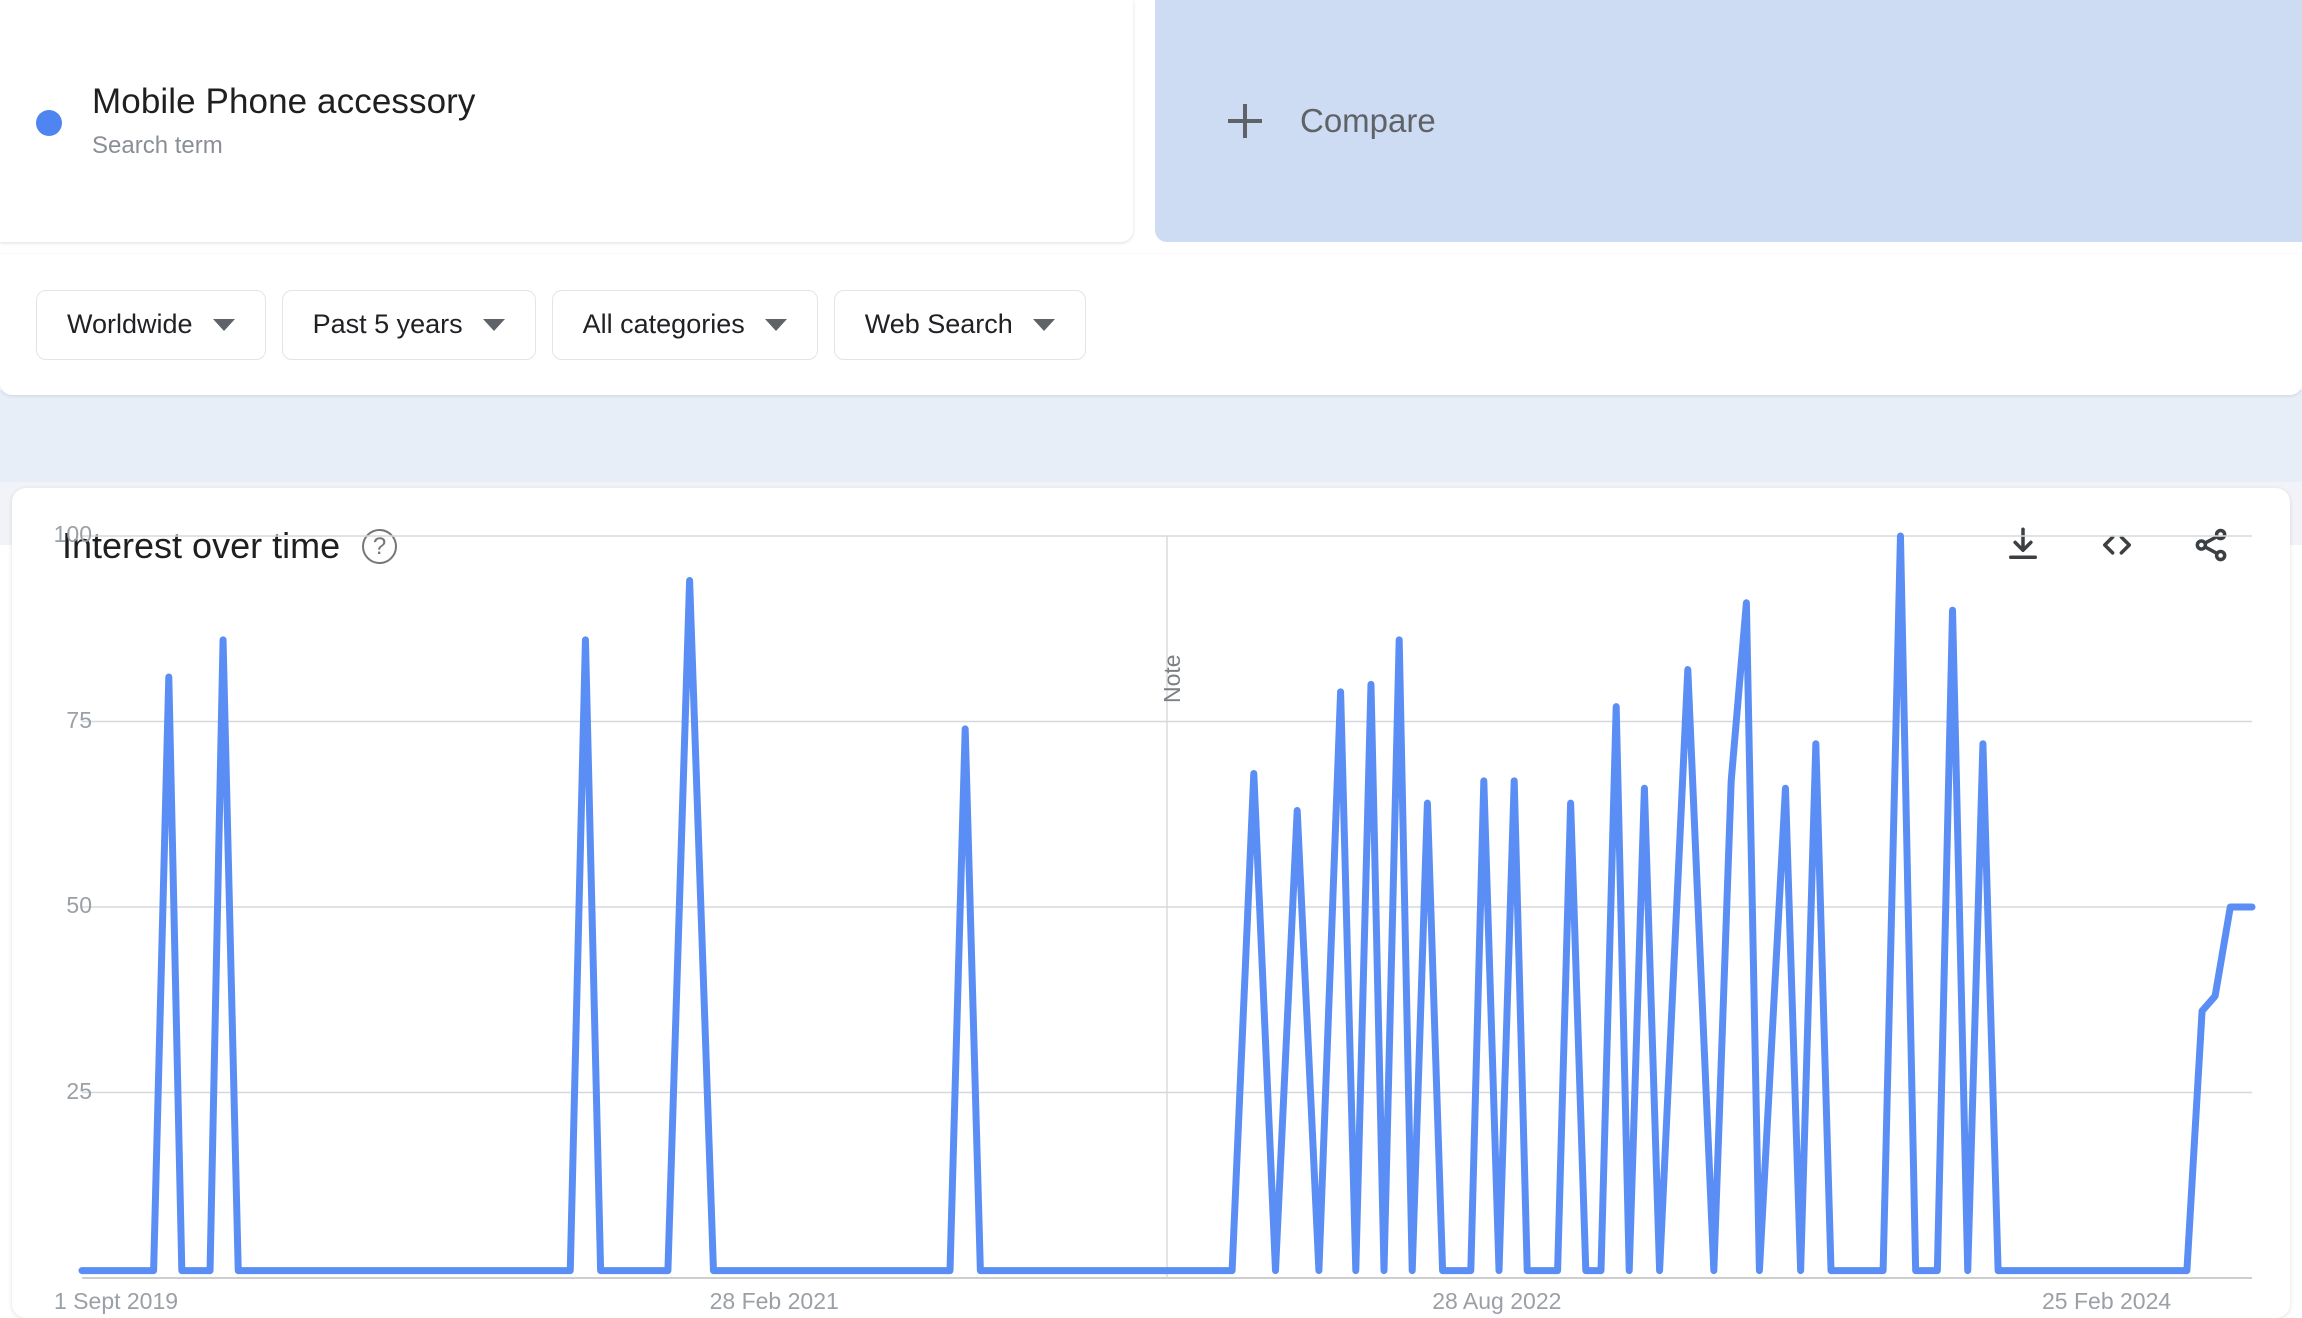 The image size is (2302, 1318). Describe the element at coordinates (284, 101) in the screenshot. I see `search-term-title: Mobile Phone accessory` at that location.